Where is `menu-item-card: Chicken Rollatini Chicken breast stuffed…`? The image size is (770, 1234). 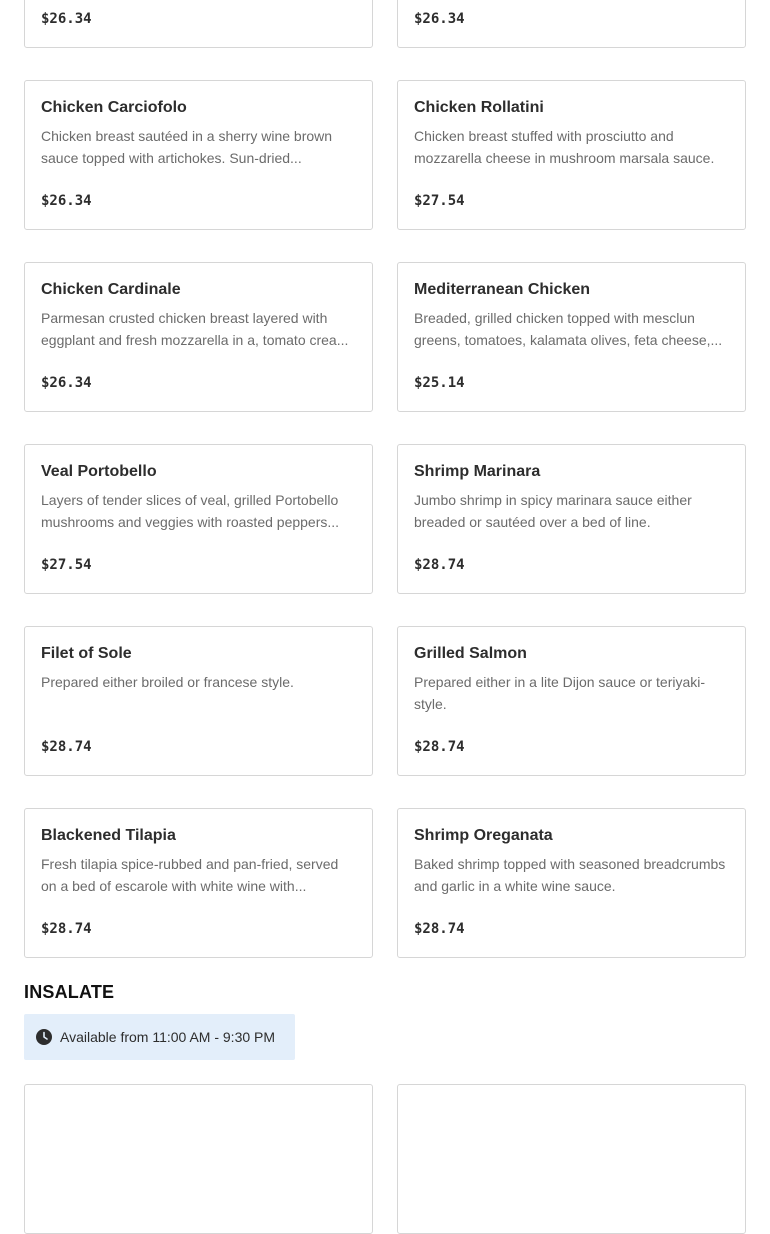 menu-item-card: Chicken Rollatini Chicken breast stuffed… is located at coordinates (571, 155).